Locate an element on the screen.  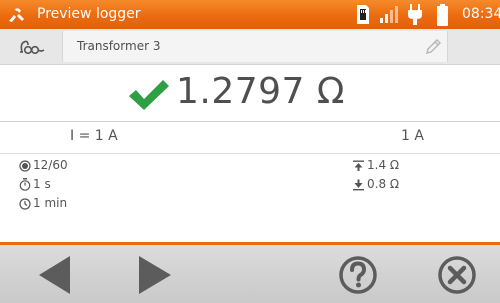
battery-icon is located at coordinates (442, 15).